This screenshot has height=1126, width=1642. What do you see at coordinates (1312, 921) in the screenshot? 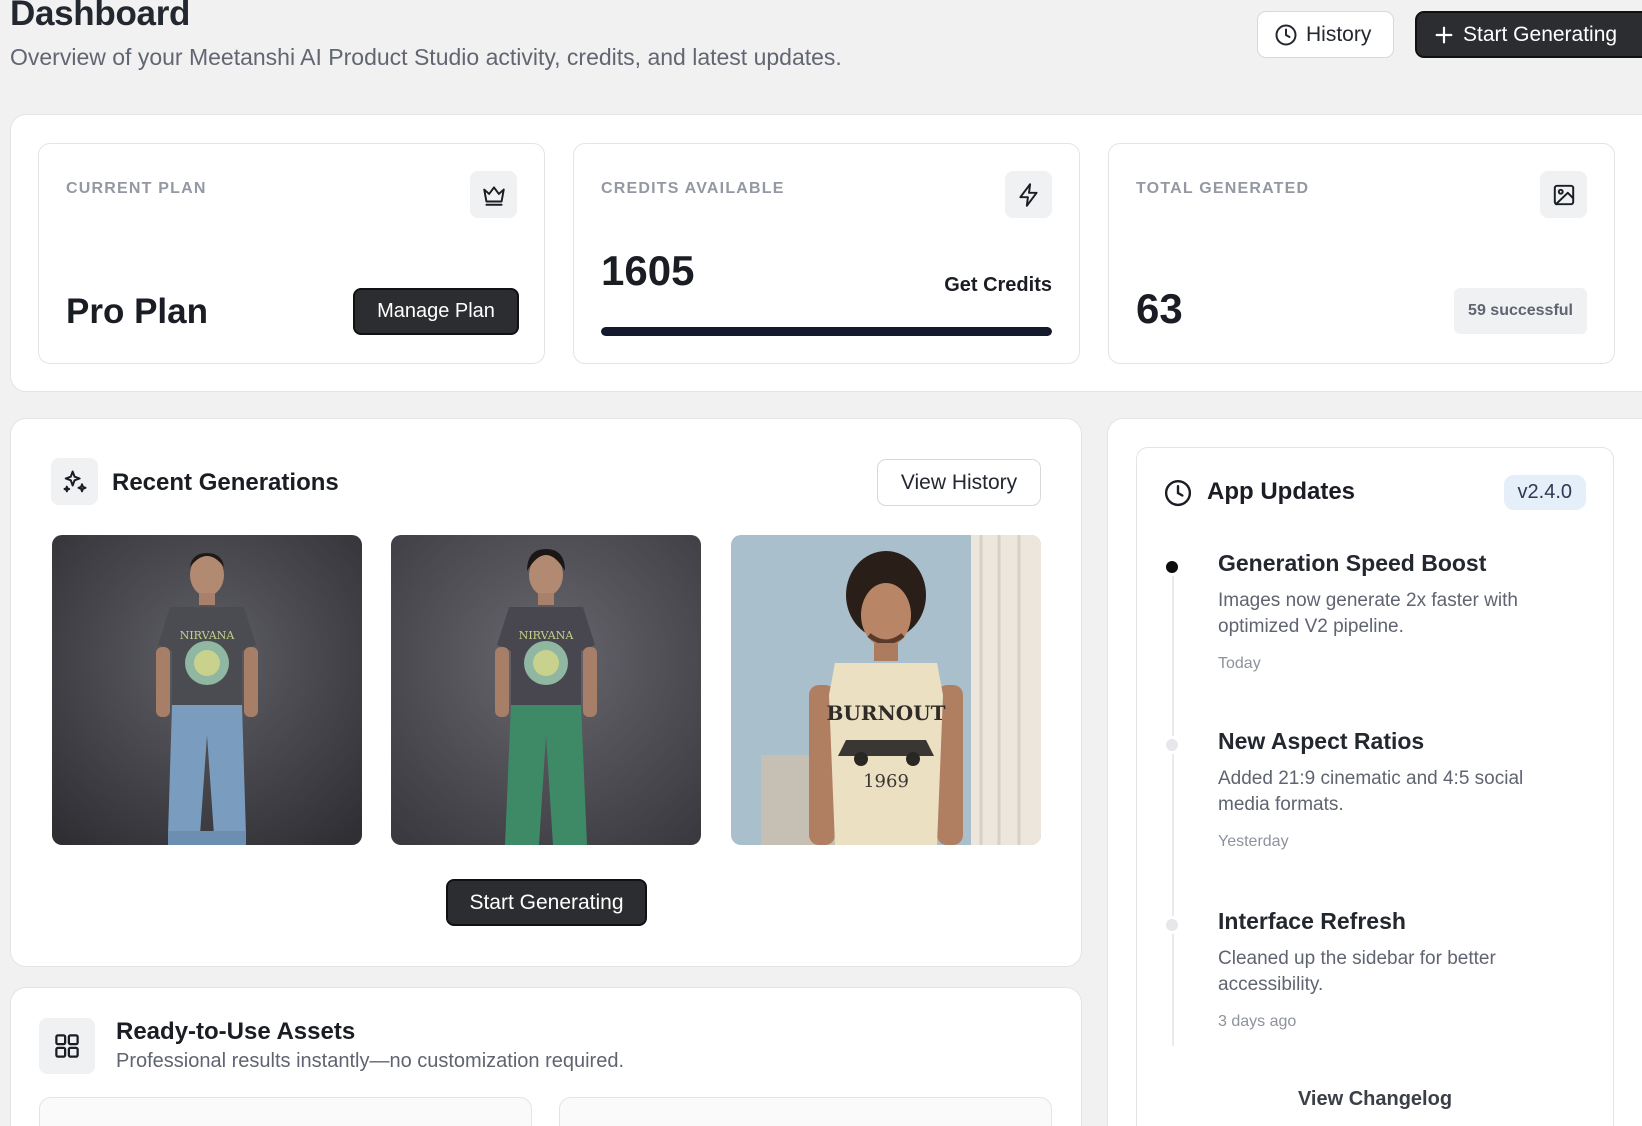
I see `update-title: Interface Refresh` at bounding box center [1312, 921].